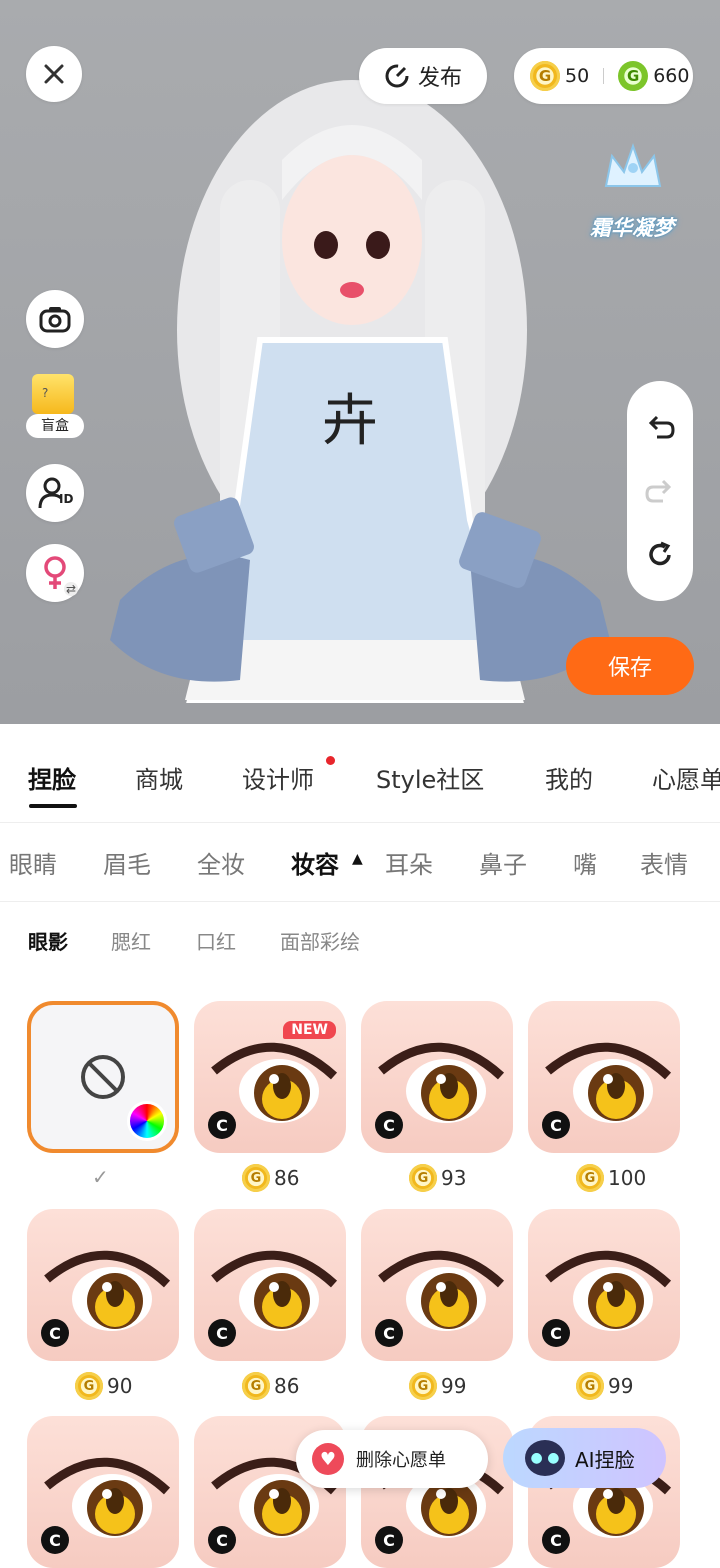 Image resolution: width=720 pixels, height=1568 pixels. What do you see at coordinates (439, 78) in the screenshot?
I see `publish-label: 发布` at bounding box center [439, 78].